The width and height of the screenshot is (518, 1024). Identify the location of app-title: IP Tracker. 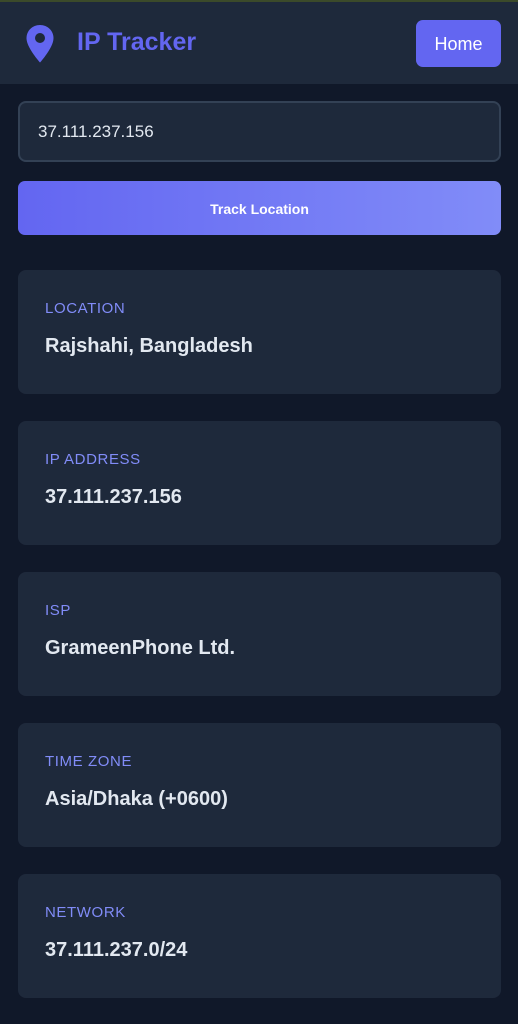
(137, 42).